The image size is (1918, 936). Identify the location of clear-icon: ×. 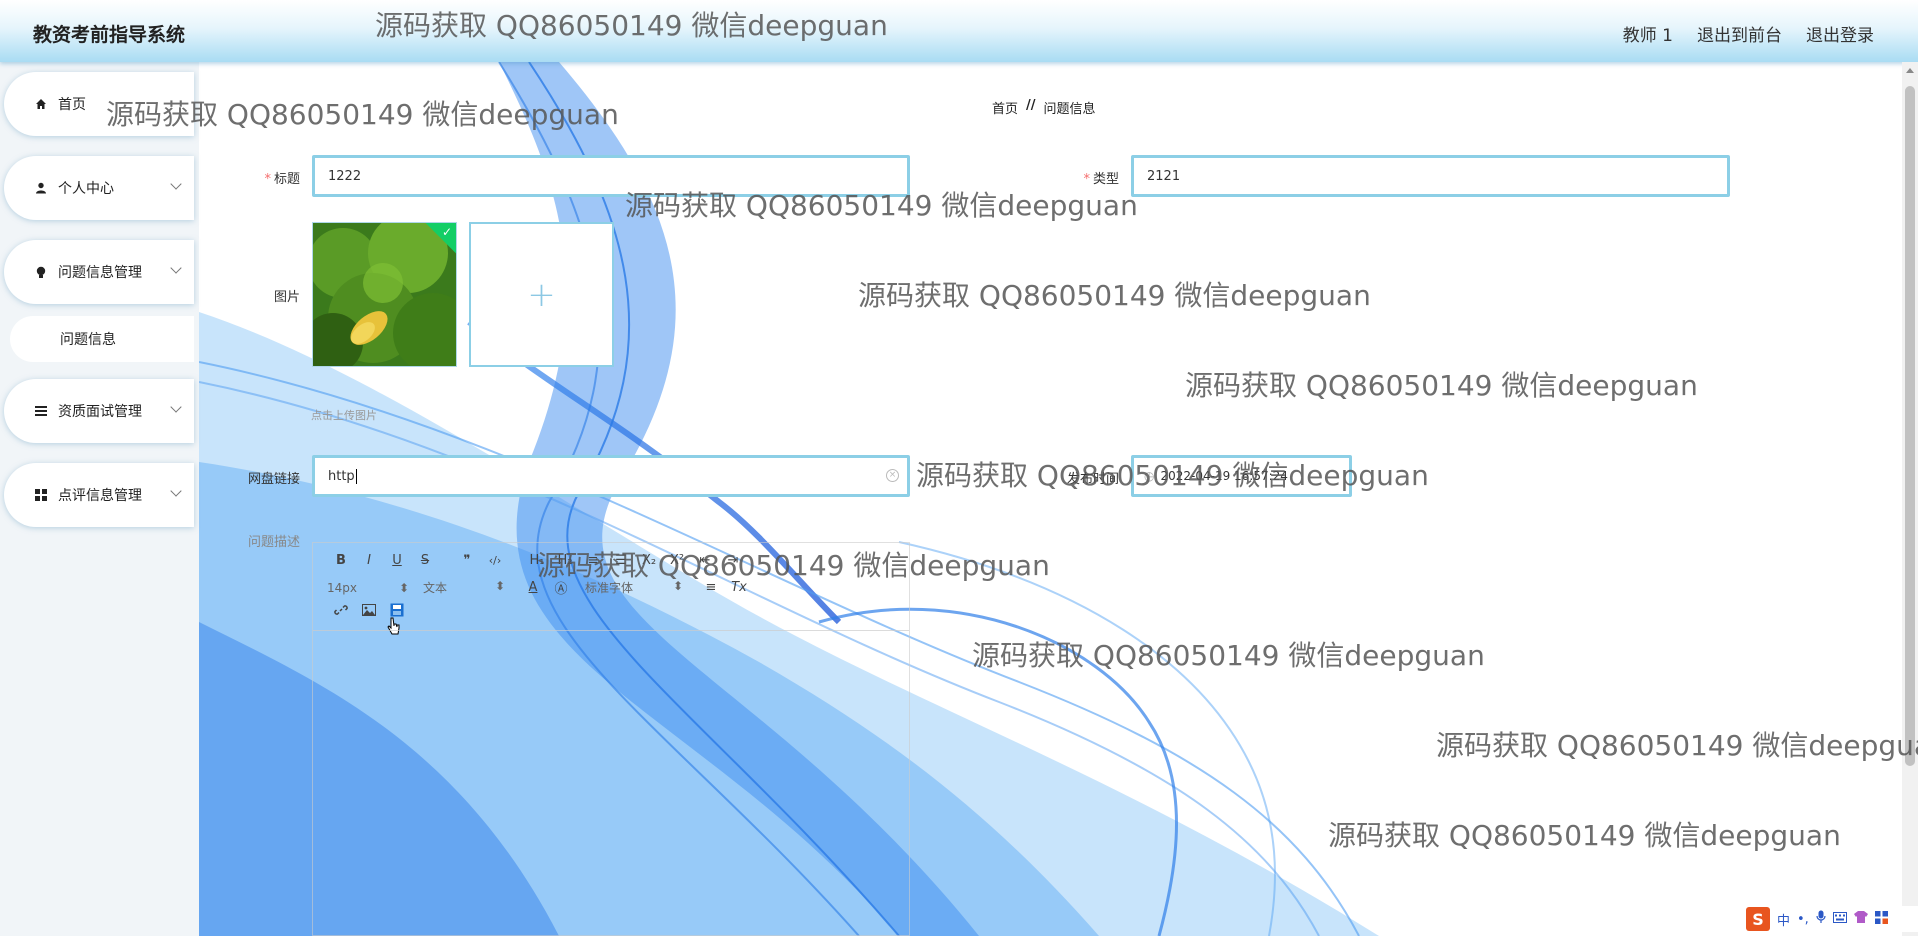
(892, 475).